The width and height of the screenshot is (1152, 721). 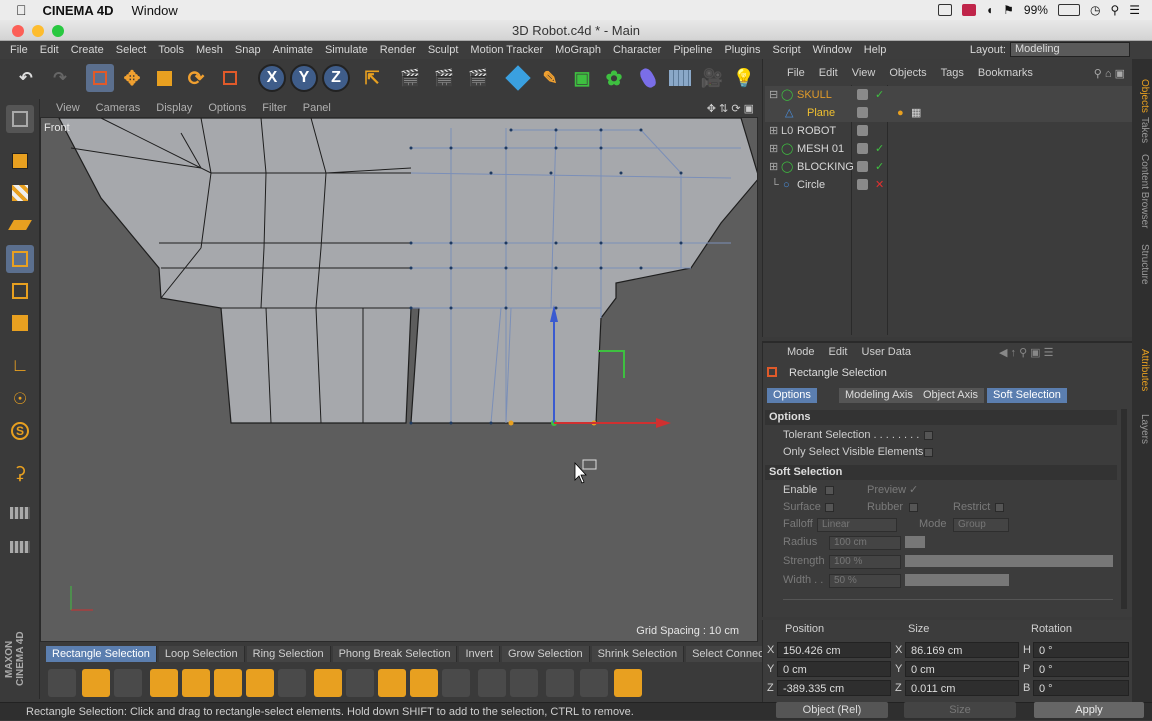 I want to click on checker-material-tag-icon: ▦, so click(x=916, y=113).